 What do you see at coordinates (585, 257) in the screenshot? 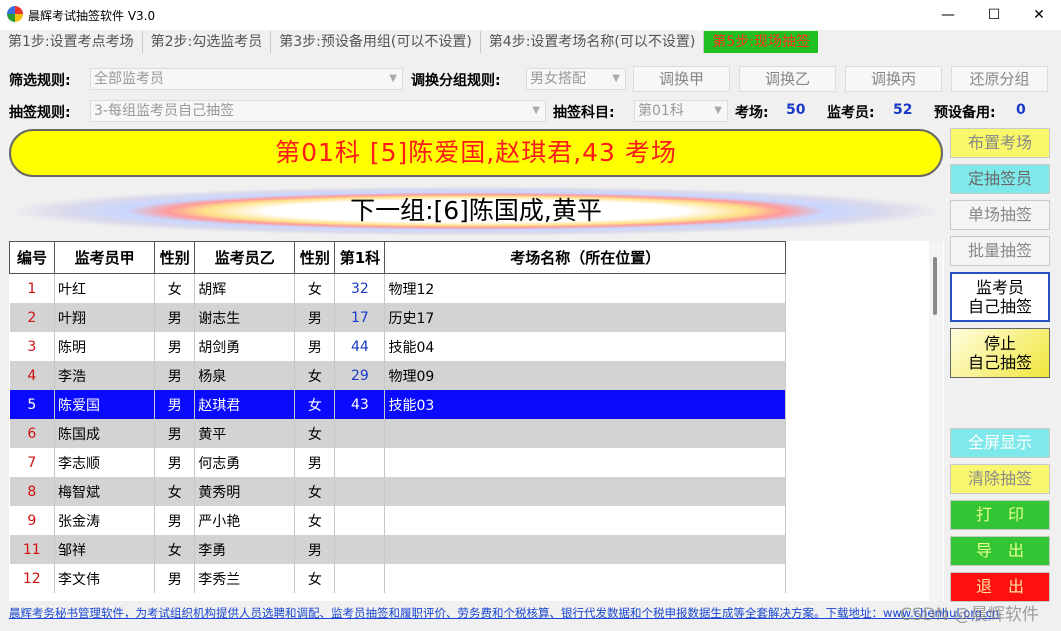
I see `col-header-room-name: 考场名称（所在位置）` at bounding box center [585, 257].